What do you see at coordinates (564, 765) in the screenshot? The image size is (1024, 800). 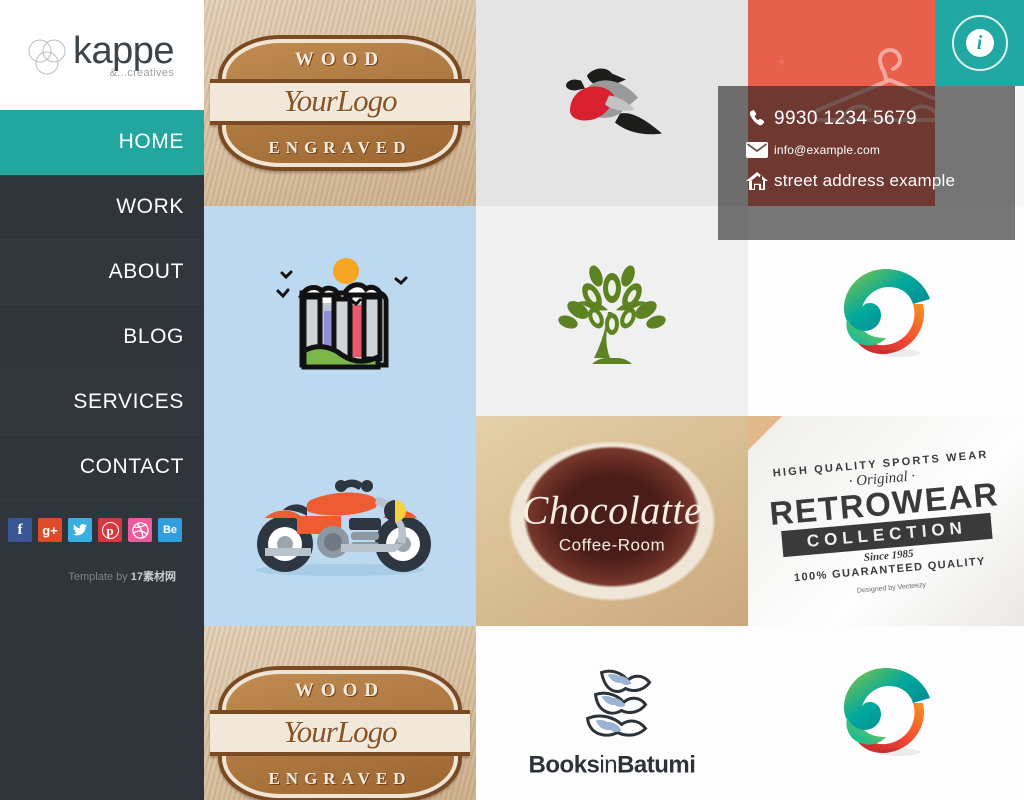 I see `books-word-a: Books` at bounding box center [564, 765].